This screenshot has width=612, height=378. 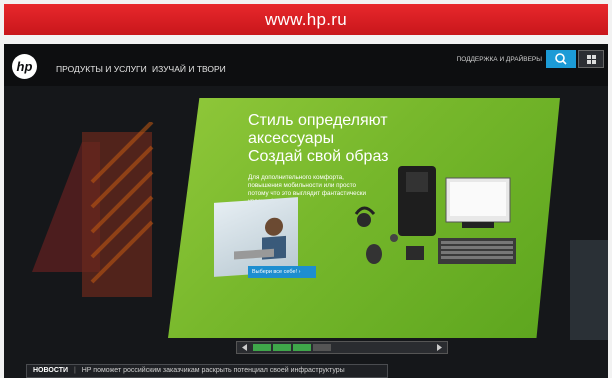 What do you see at coordinates (306, 19) in the screenshot?
I see `url-banner: www.hp.ru` at bounding box center [306, 19].